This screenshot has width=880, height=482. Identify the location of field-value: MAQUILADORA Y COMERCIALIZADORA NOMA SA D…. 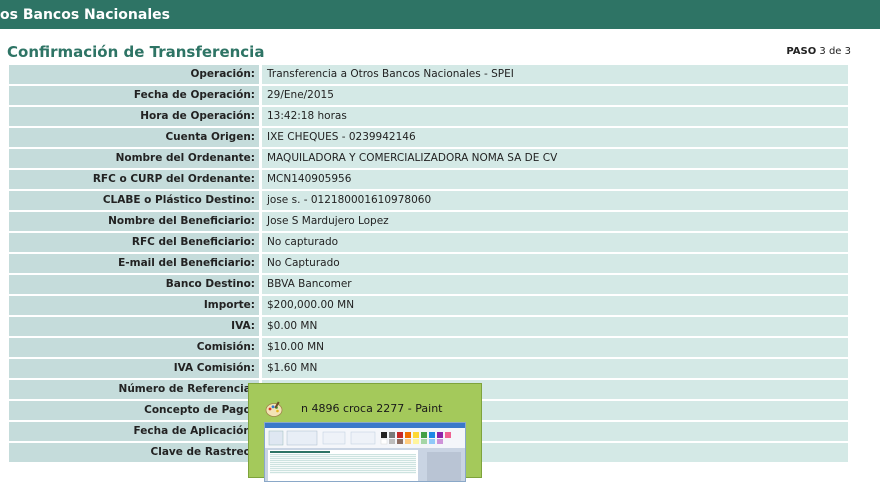
(555, 158).